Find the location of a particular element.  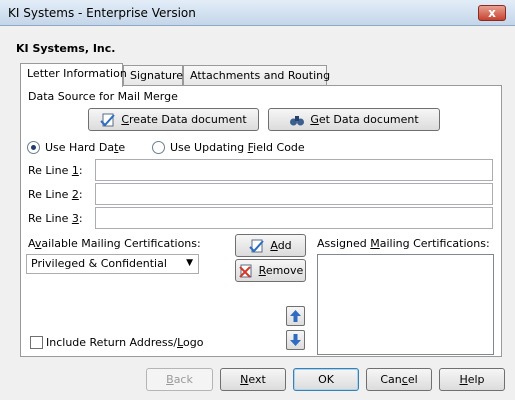

get-data-document-button: Get Data document is located at coordinates (354, 119).